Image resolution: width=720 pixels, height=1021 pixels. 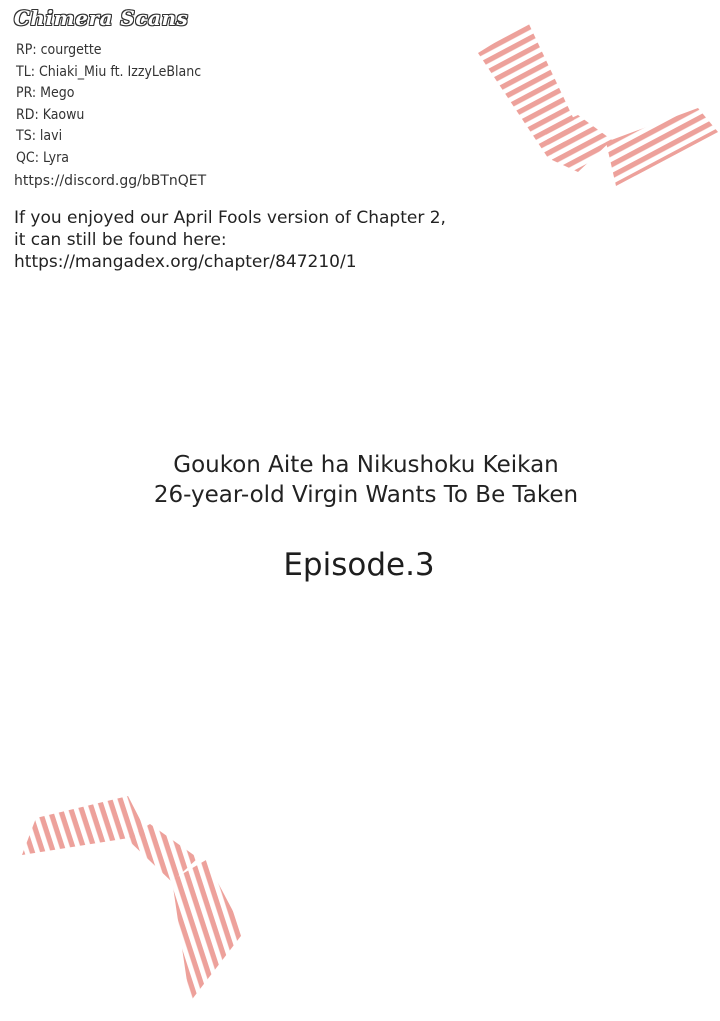 What do you see at coordinates (101, 18) in the screenshot?
I see `scan-group-logo: Chimera Scans` at bounding box center [101, 18].